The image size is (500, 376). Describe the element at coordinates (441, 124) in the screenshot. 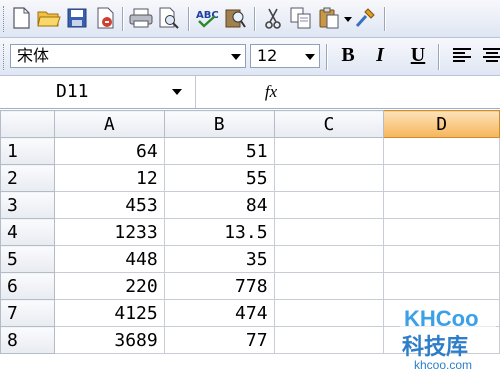

I see `column-header-d: D` at that location.